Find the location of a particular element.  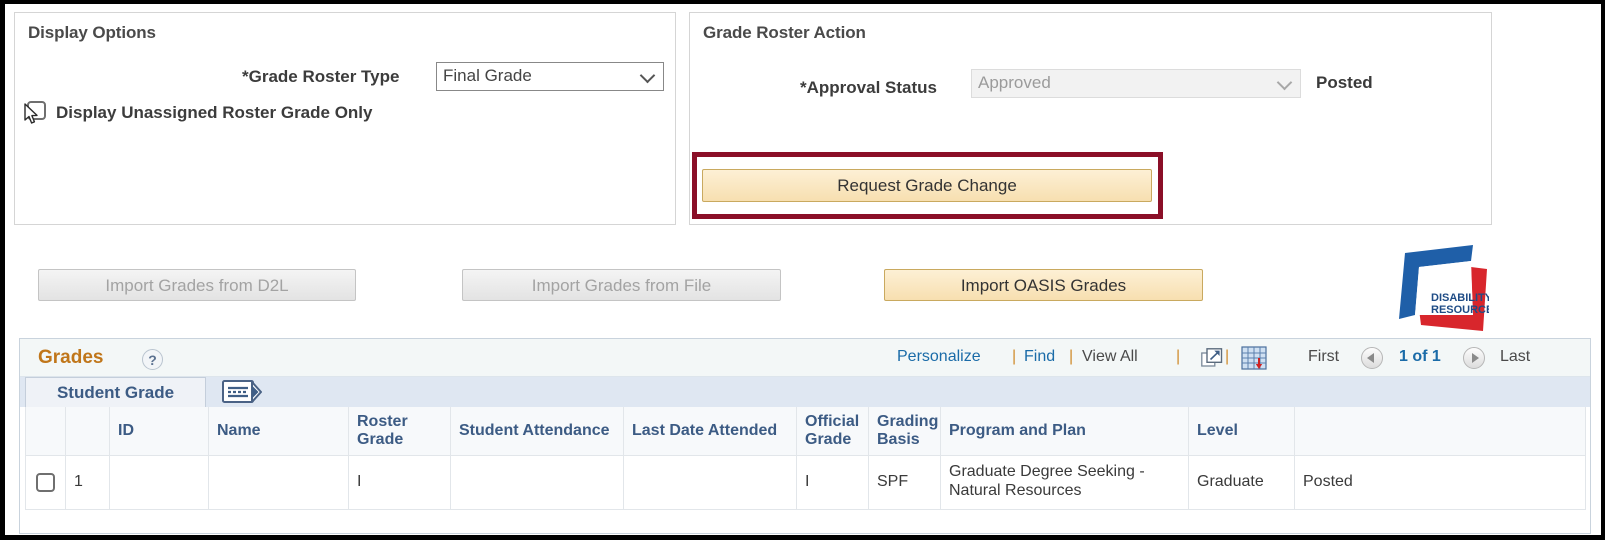

row-id-cell is located at coordinates (159, 482).